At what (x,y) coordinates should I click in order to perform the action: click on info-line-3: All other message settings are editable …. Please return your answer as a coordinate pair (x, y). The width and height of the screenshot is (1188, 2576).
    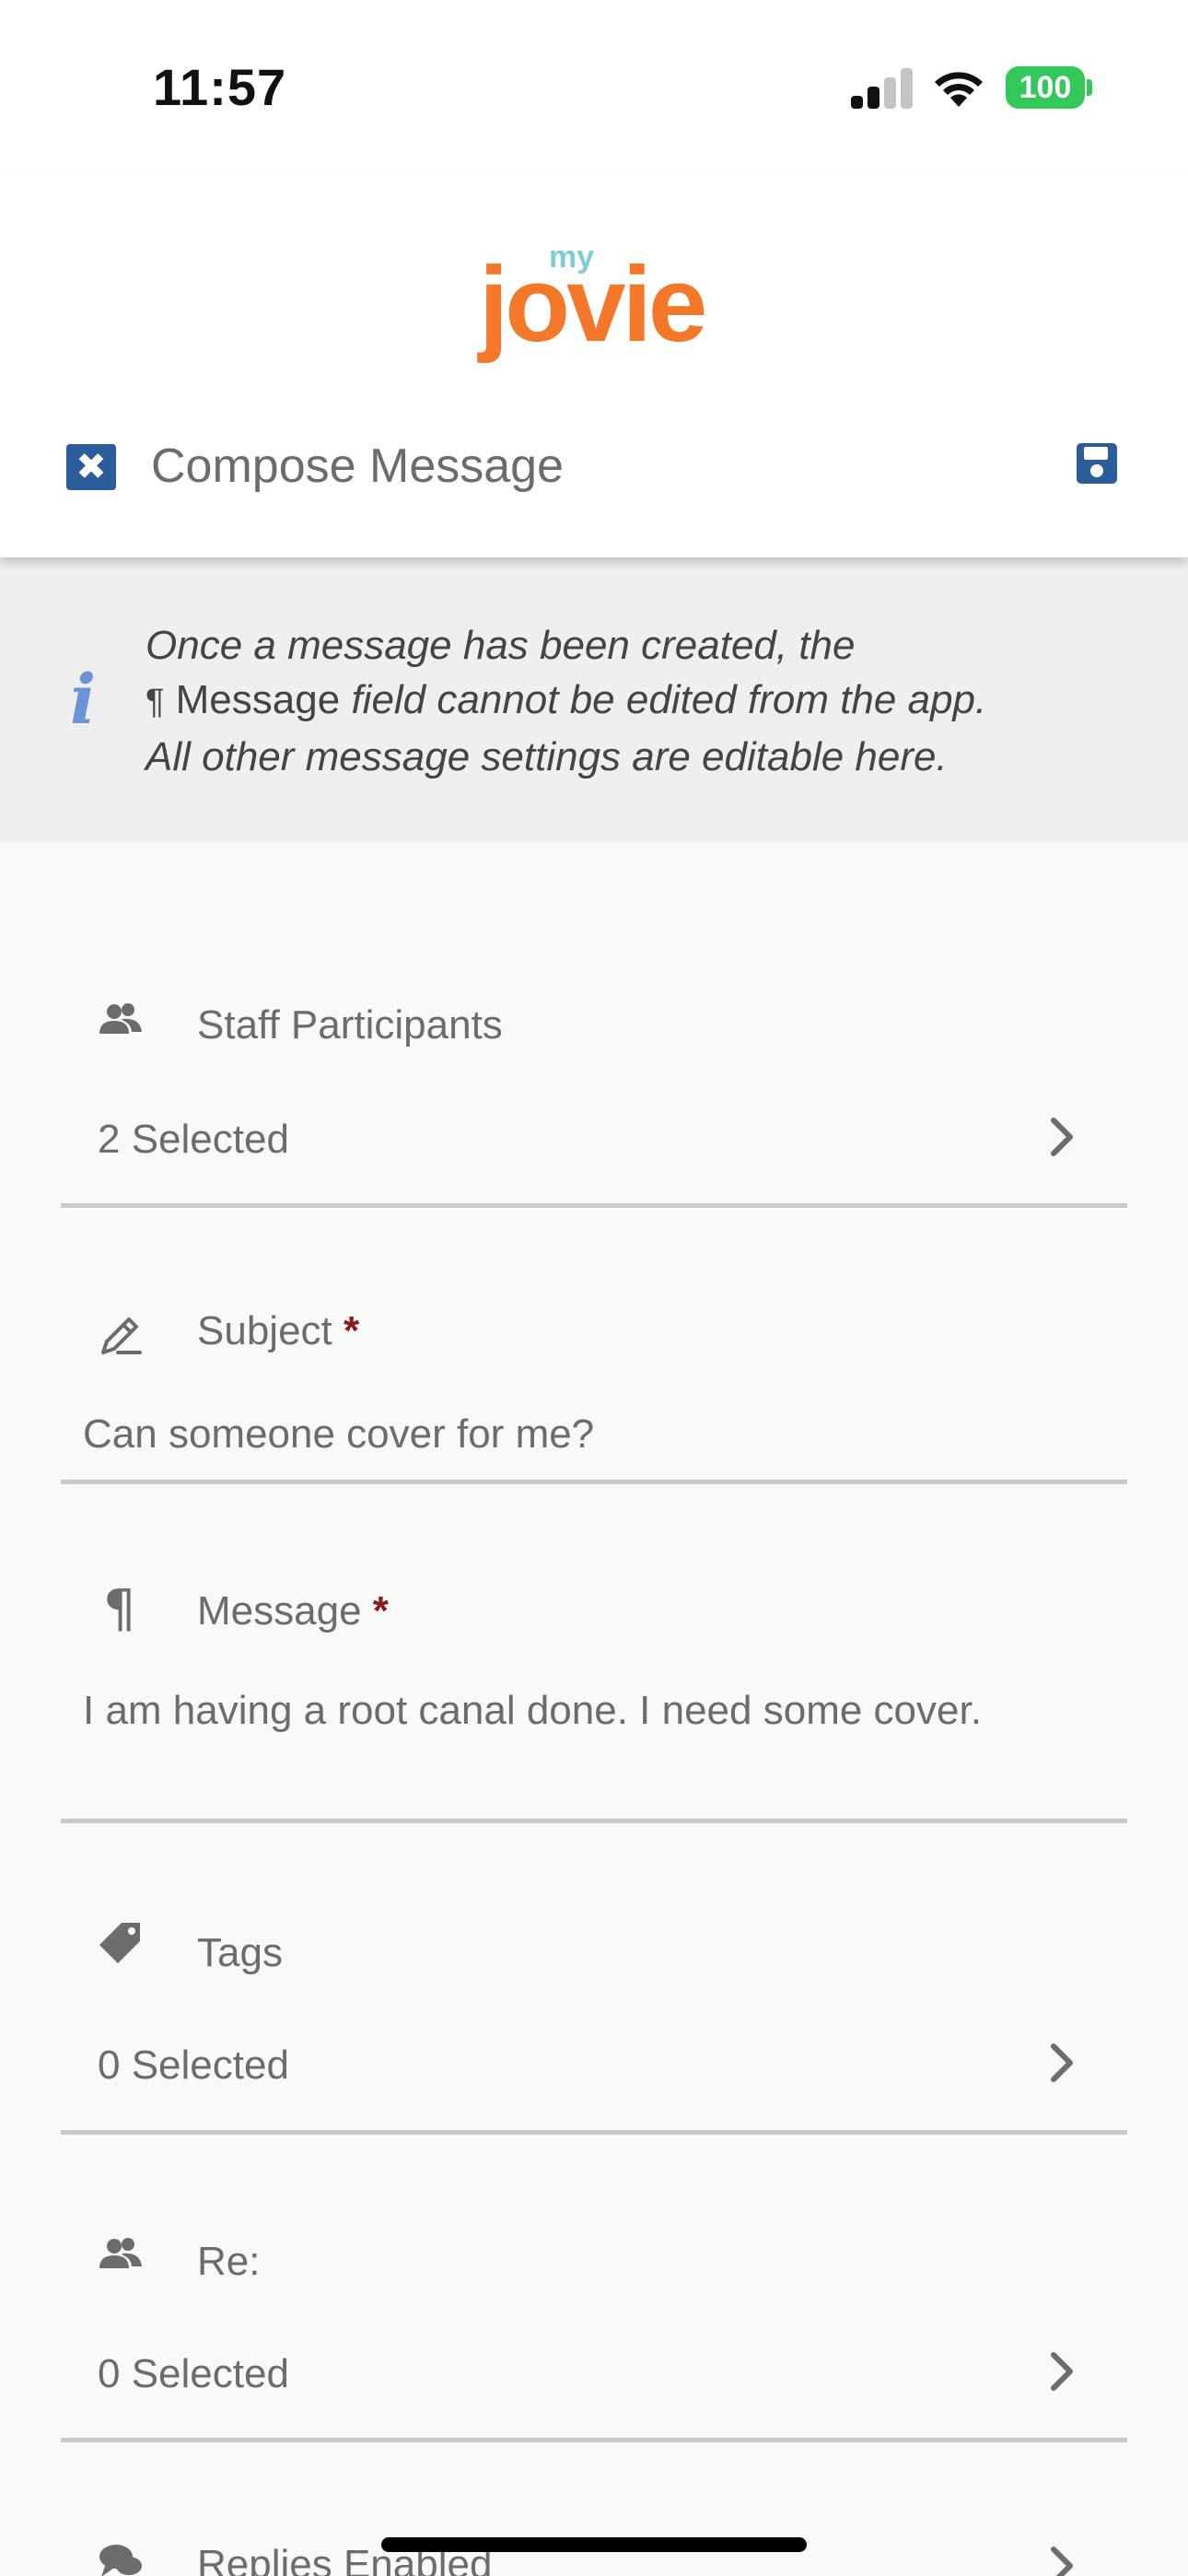
    Looking at the image, I should click on (547, 756).